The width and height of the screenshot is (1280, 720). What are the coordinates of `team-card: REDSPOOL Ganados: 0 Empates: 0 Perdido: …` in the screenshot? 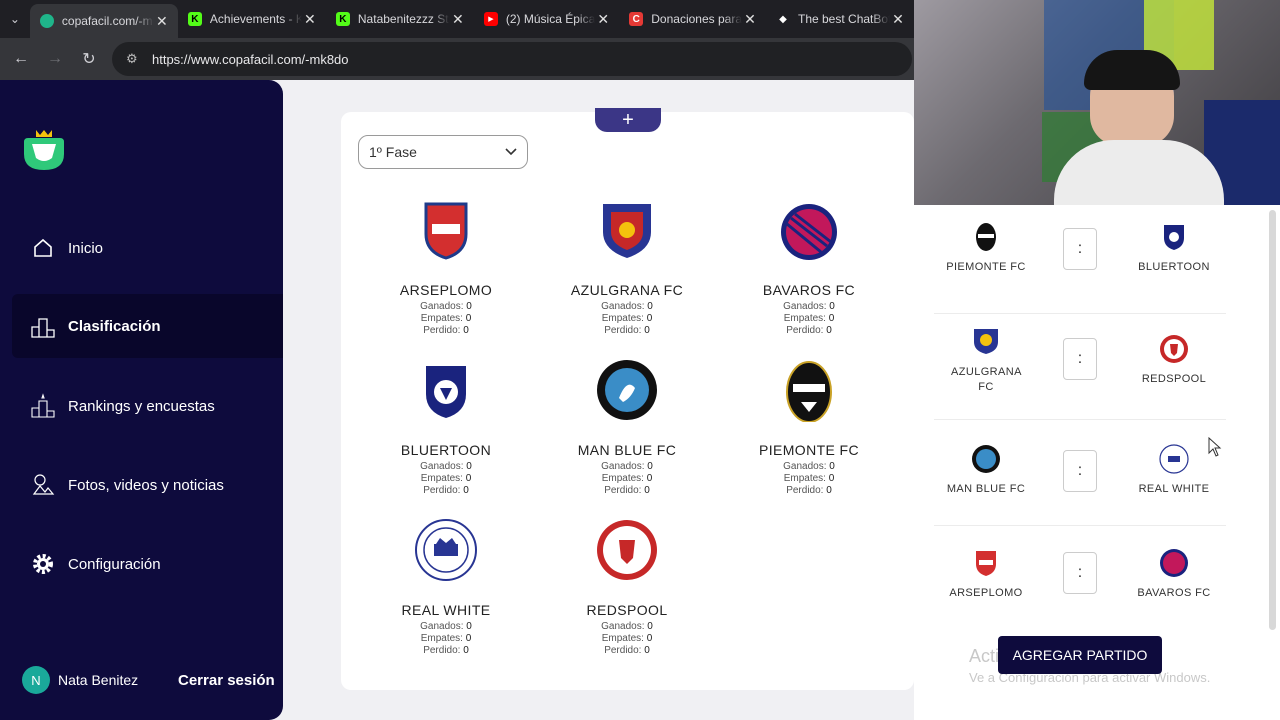 It's located at (627, 587).